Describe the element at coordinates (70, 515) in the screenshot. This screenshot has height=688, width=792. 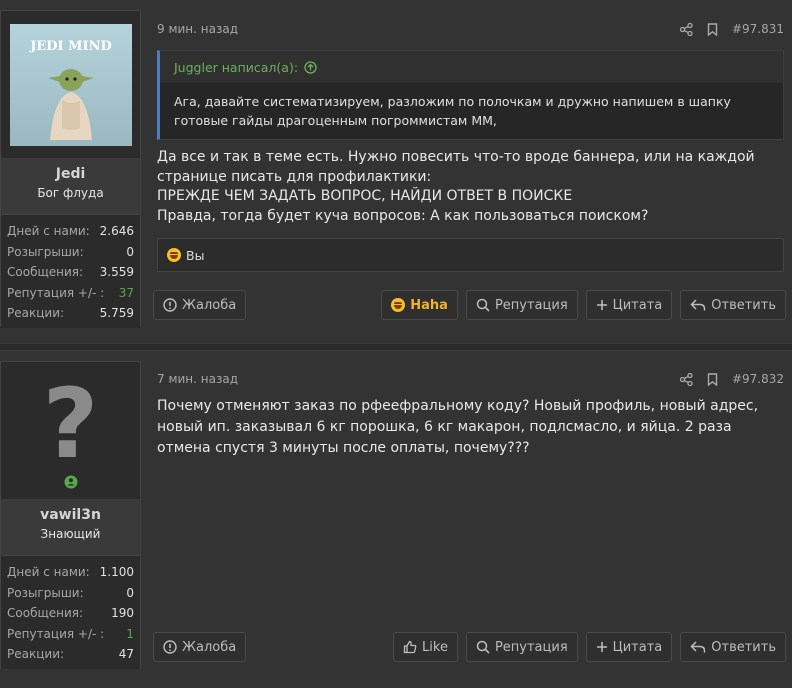
I see `username: vawil3n` at that location.